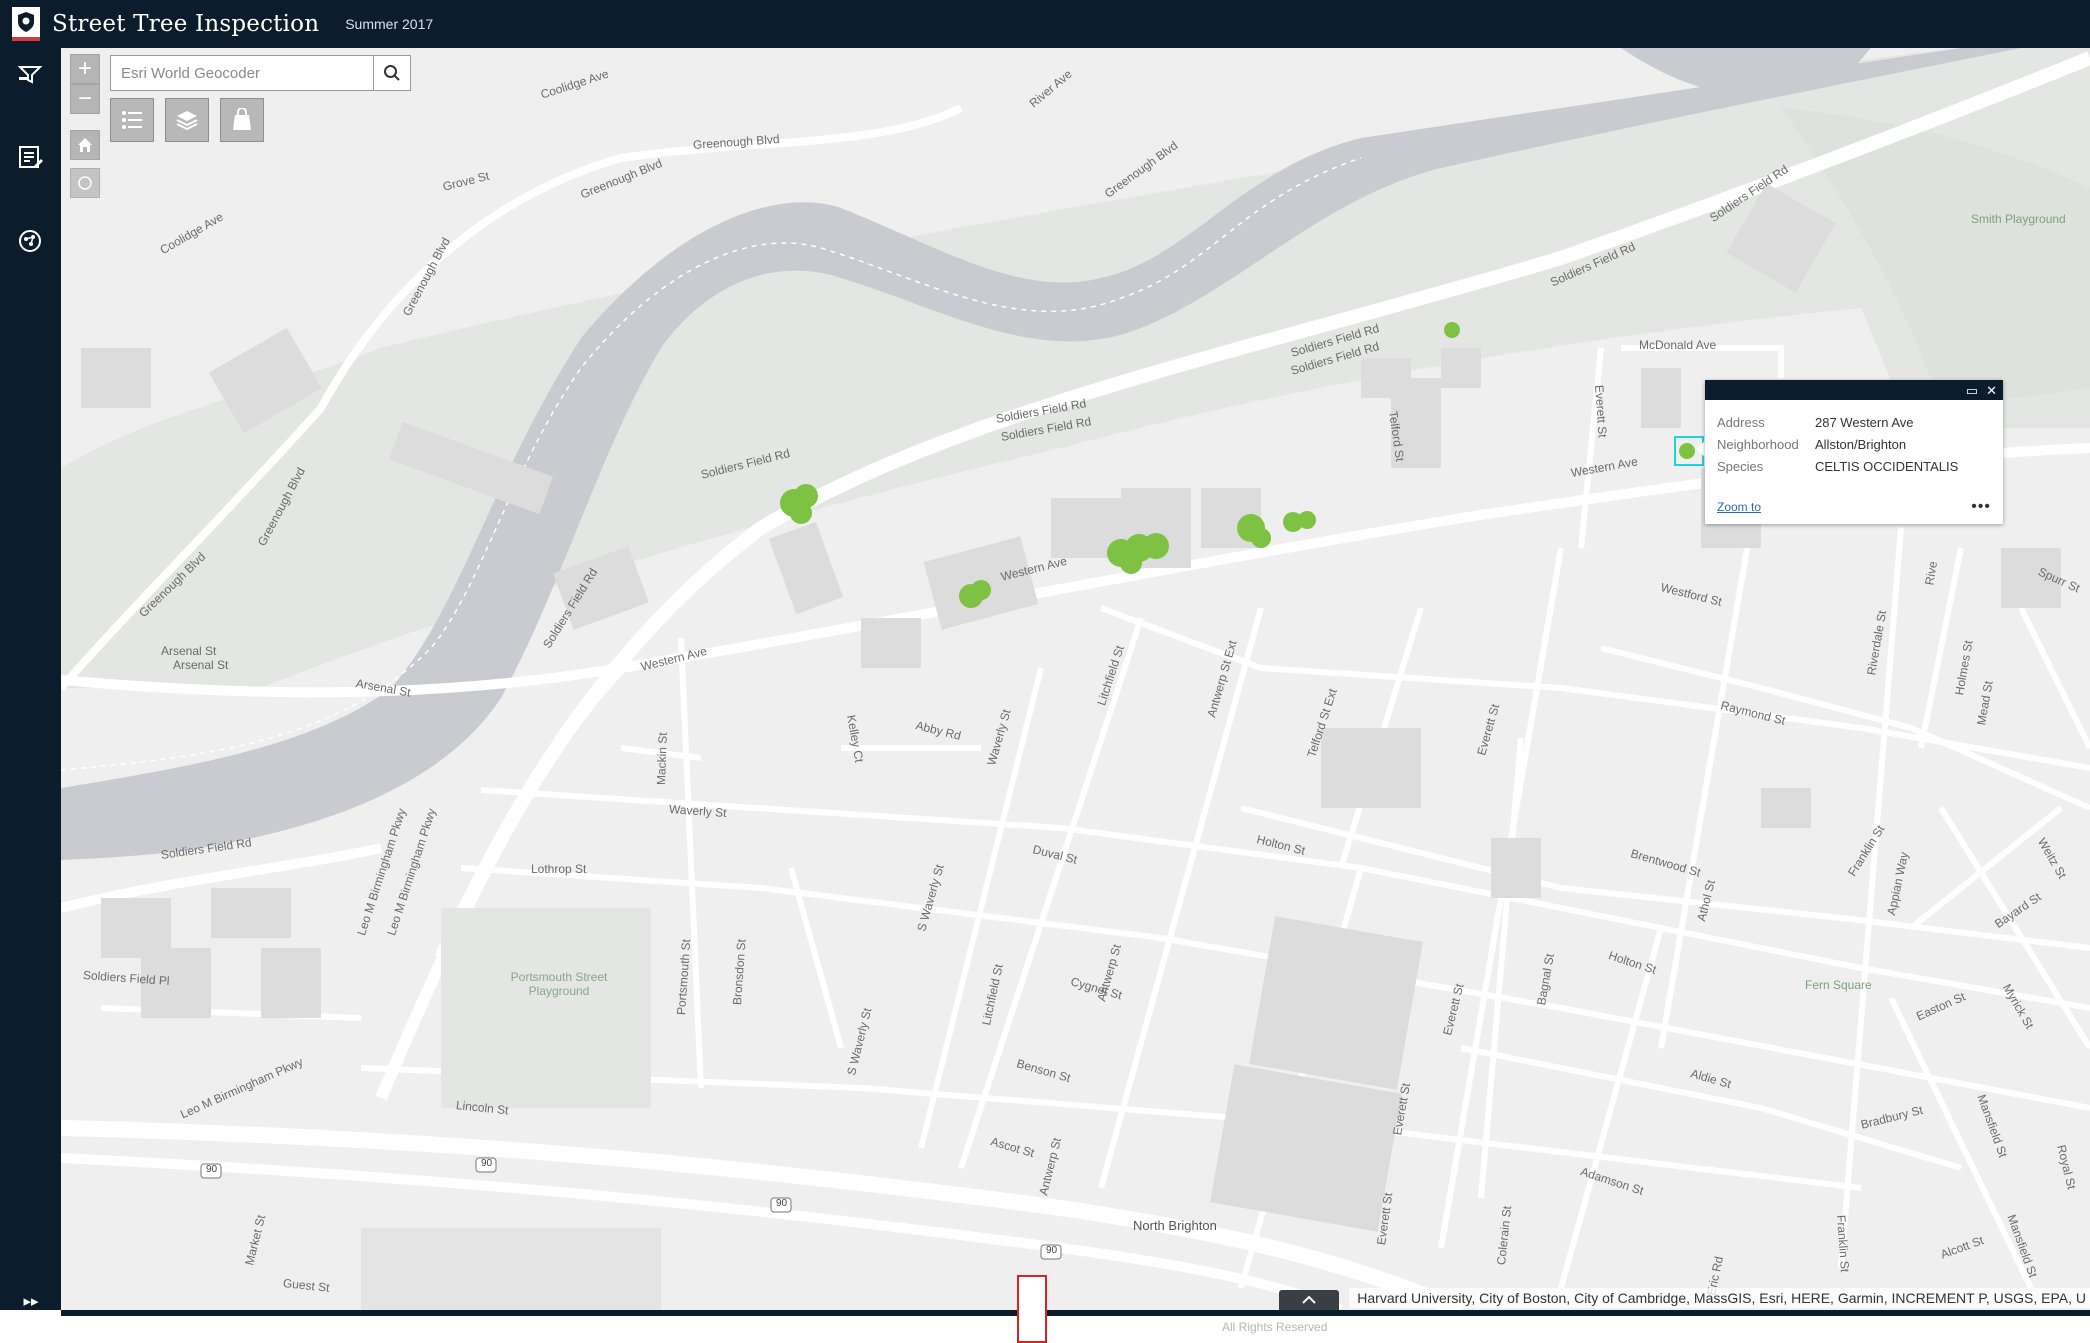 This screenshot has width=2090, height=1343. Describe the element at coordinates (201, 665) in the screenshot. I see `label-arsenal-st-2: Arsenal St` at that location.